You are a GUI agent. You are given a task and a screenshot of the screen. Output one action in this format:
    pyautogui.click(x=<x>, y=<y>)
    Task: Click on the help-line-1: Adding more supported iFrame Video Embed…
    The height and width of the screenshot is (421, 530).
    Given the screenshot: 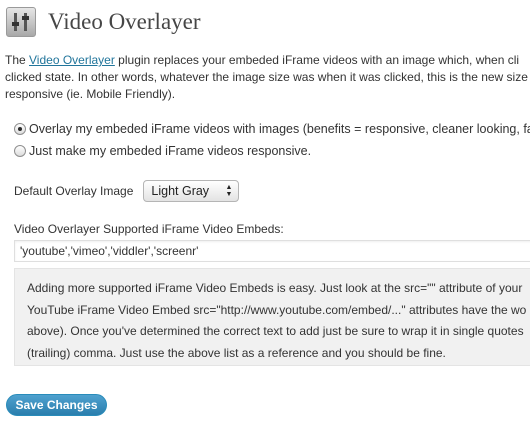 What is the action you would take?
    pyautogui.click(x=275, y=288)
    